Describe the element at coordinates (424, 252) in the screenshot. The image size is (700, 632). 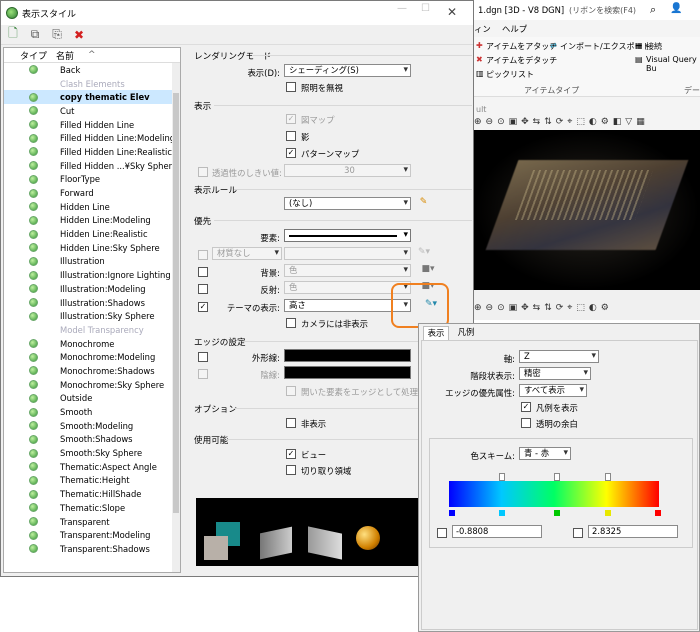
I see `material-edit-icon: ✎▾` at that location.